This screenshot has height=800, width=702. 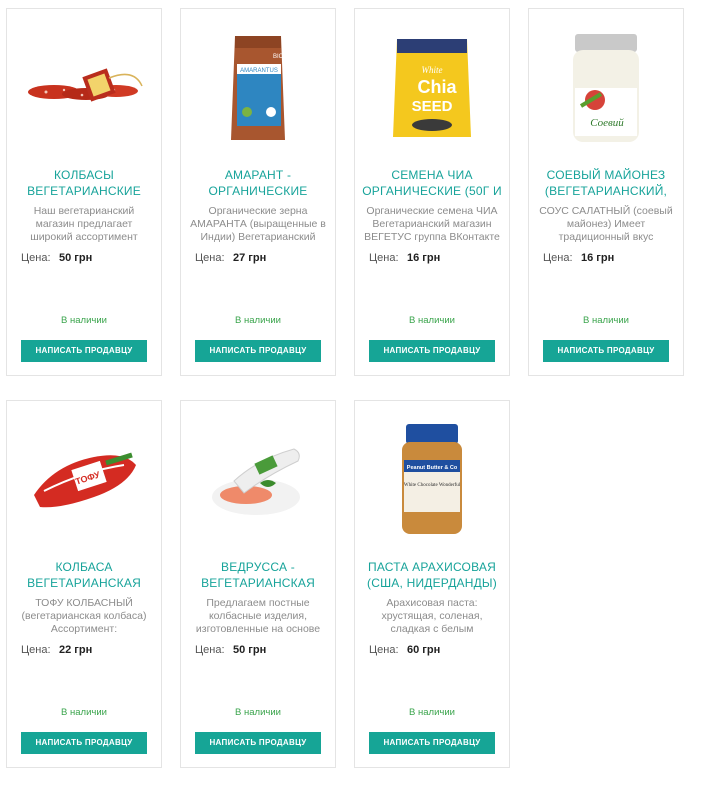 I want to click on product-image-chia: White Chia SEED, so click(x=432, y=88).